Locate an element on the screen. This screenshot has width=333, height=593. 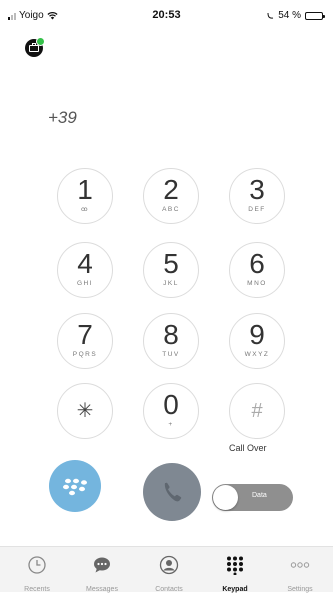
battery-icon is located at coordinates (315, 15).